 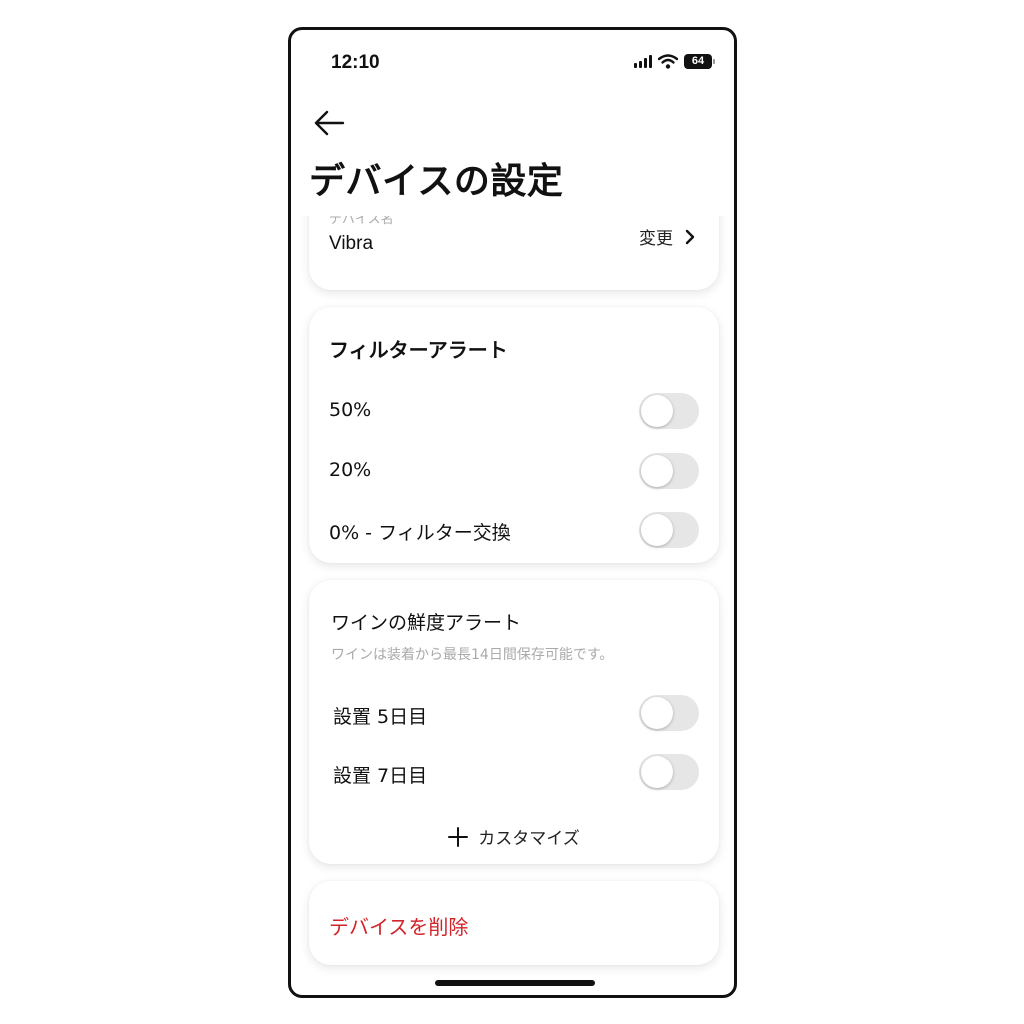 What do you see at coordinates (355, 62) in the screenshot?
I see `status-time: 12:10` at bounding box center [355, 62].